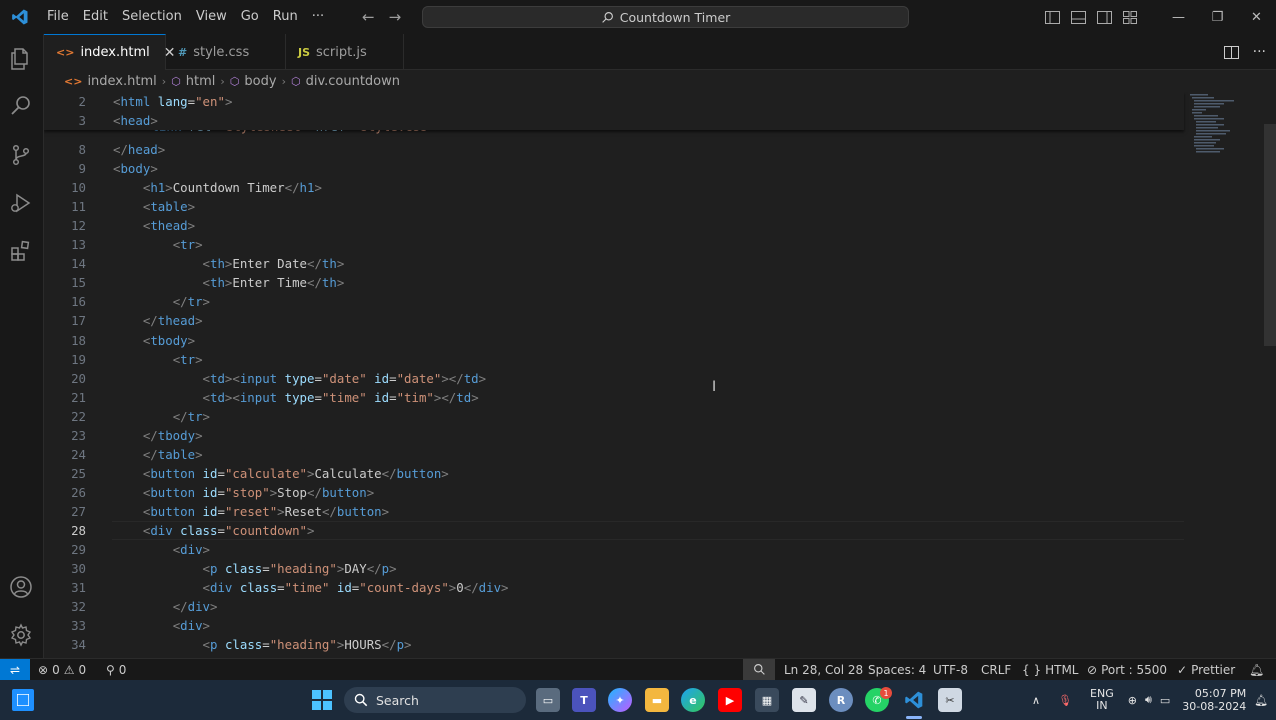  What do you see at coordinates (823, 669) in the screenshot?
I see `cursor-position: Ln 28, Col 28` at bounding box center [823, 669].